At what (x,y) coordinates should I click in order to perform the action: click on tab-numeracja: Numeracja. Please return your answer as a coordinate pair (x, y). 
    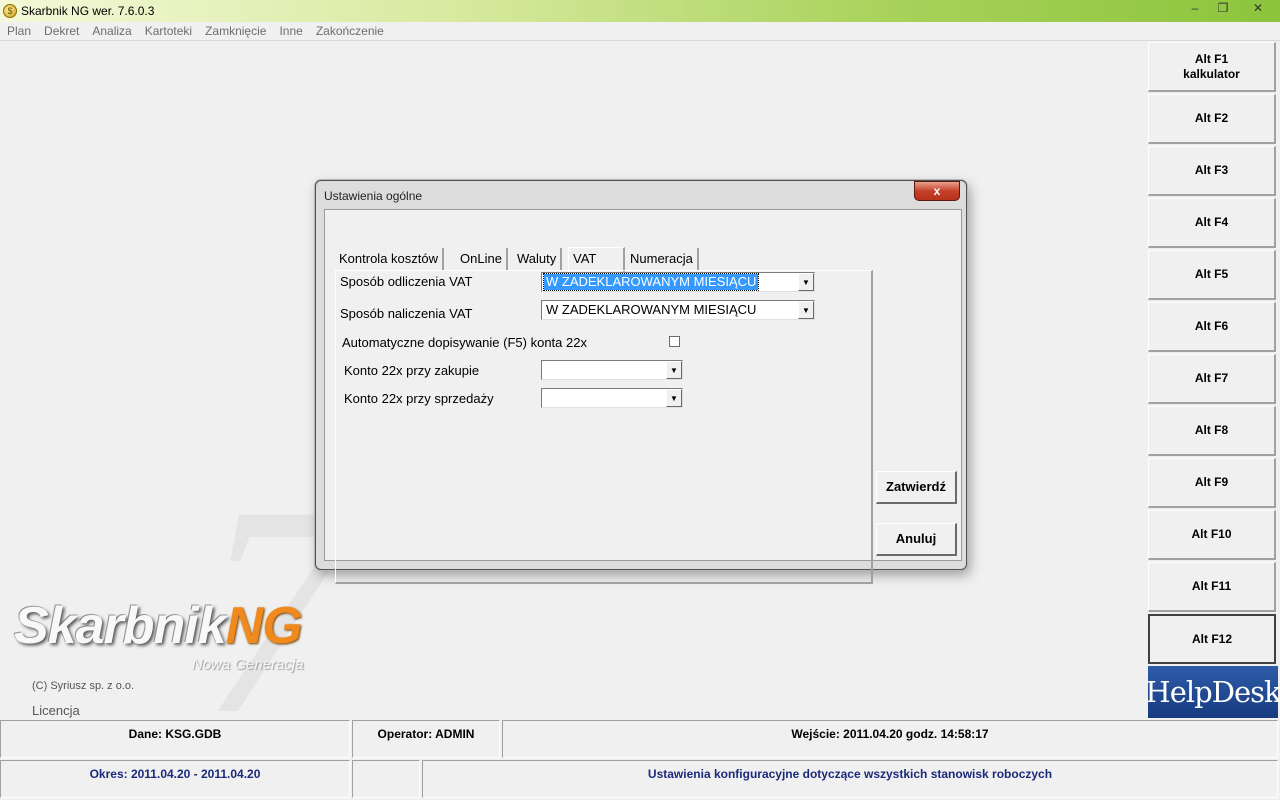
    Looking at the image, I should click on (662, 259).